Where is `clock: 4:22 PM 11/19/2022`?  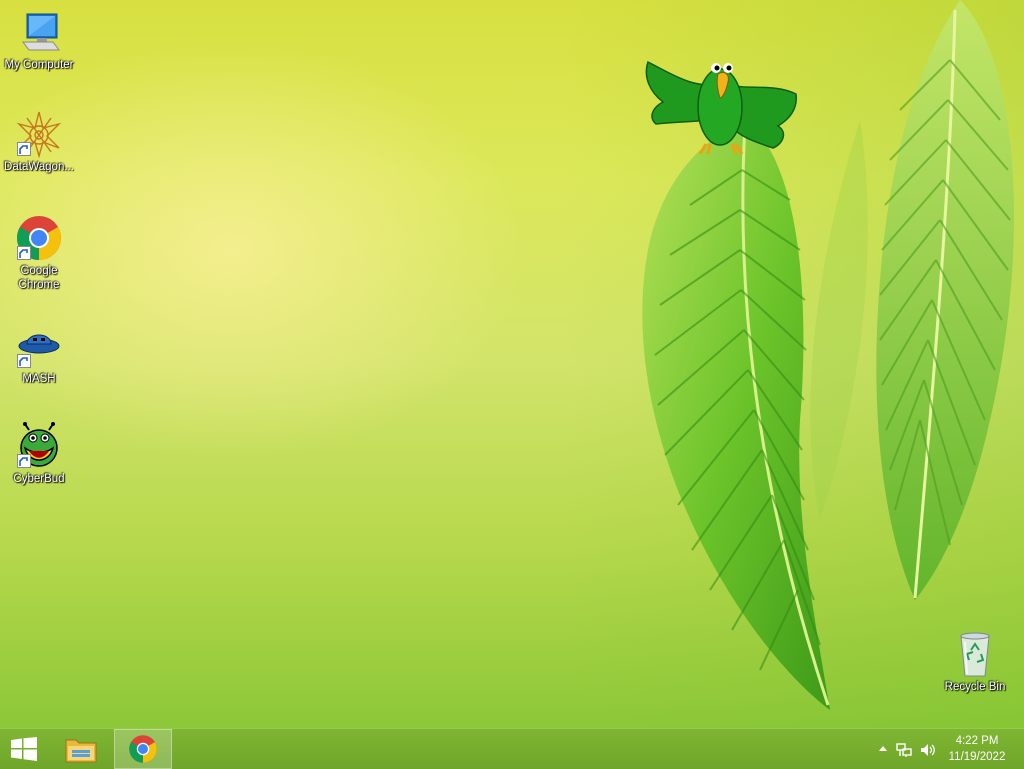
clock: 4:22 PM 11/19/2022 is located at coordinates (977, 749).